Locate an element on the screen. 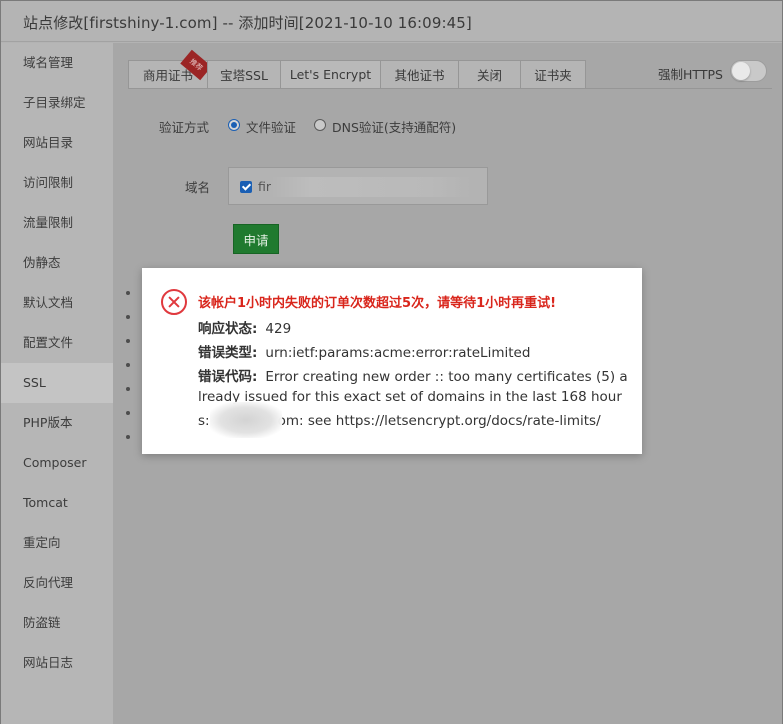 The image size is (783, 724). sidebar-item-site-dir: 网站目录 is located at coordinates (57, 143).